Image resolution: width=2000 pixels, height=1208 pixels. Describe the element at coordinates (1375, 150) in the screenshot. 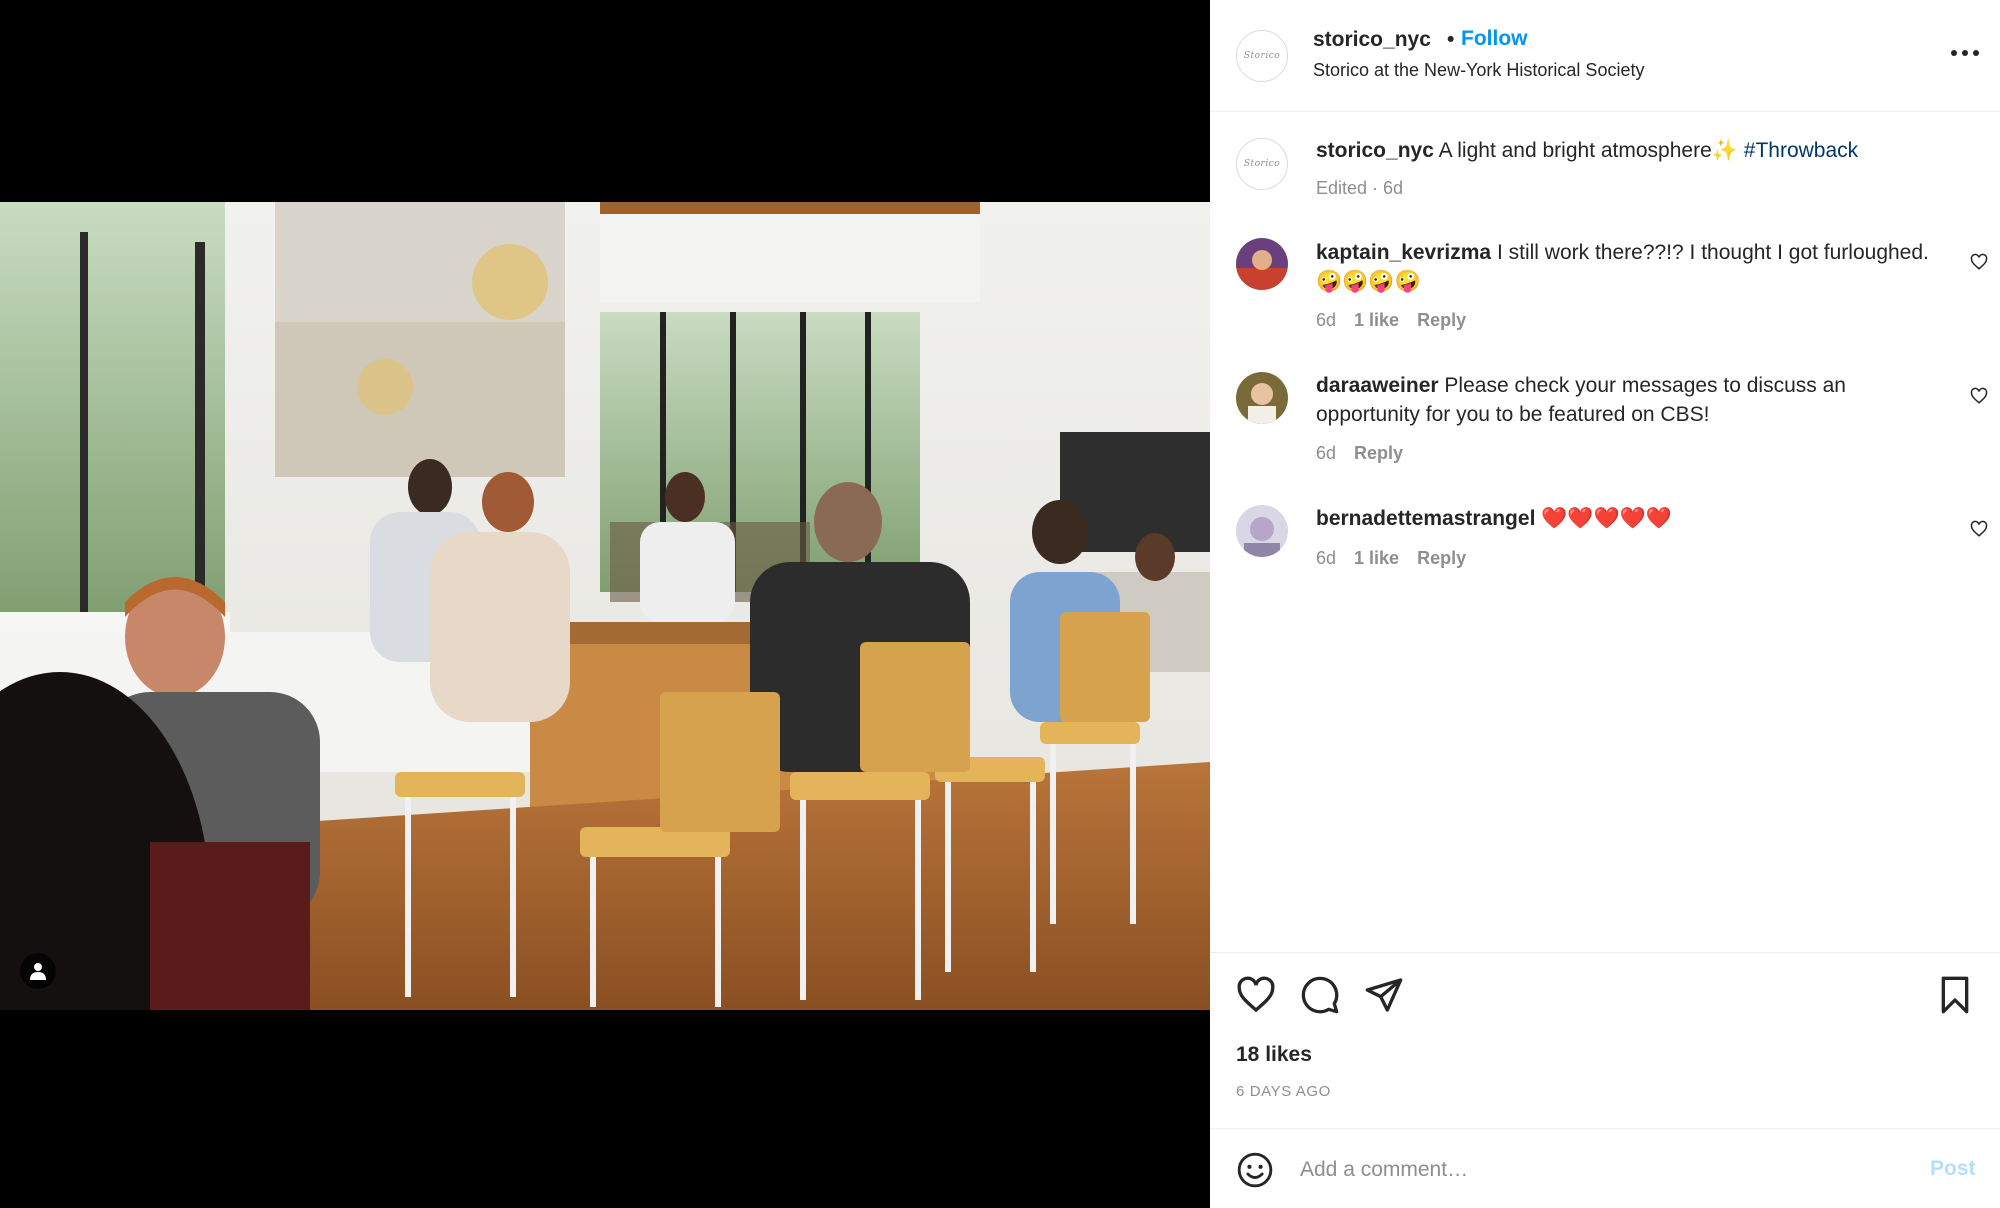

I see `caption-username: storico_nyc` at that location.